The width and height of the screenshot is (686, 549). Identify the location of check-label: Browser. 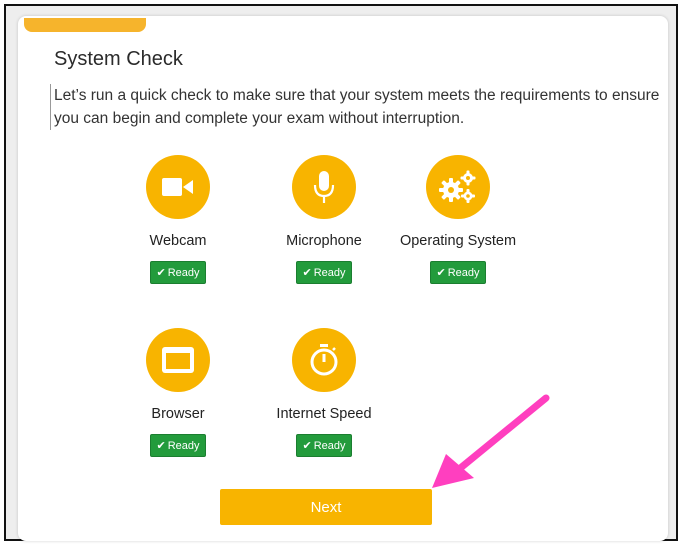
(178, 414).